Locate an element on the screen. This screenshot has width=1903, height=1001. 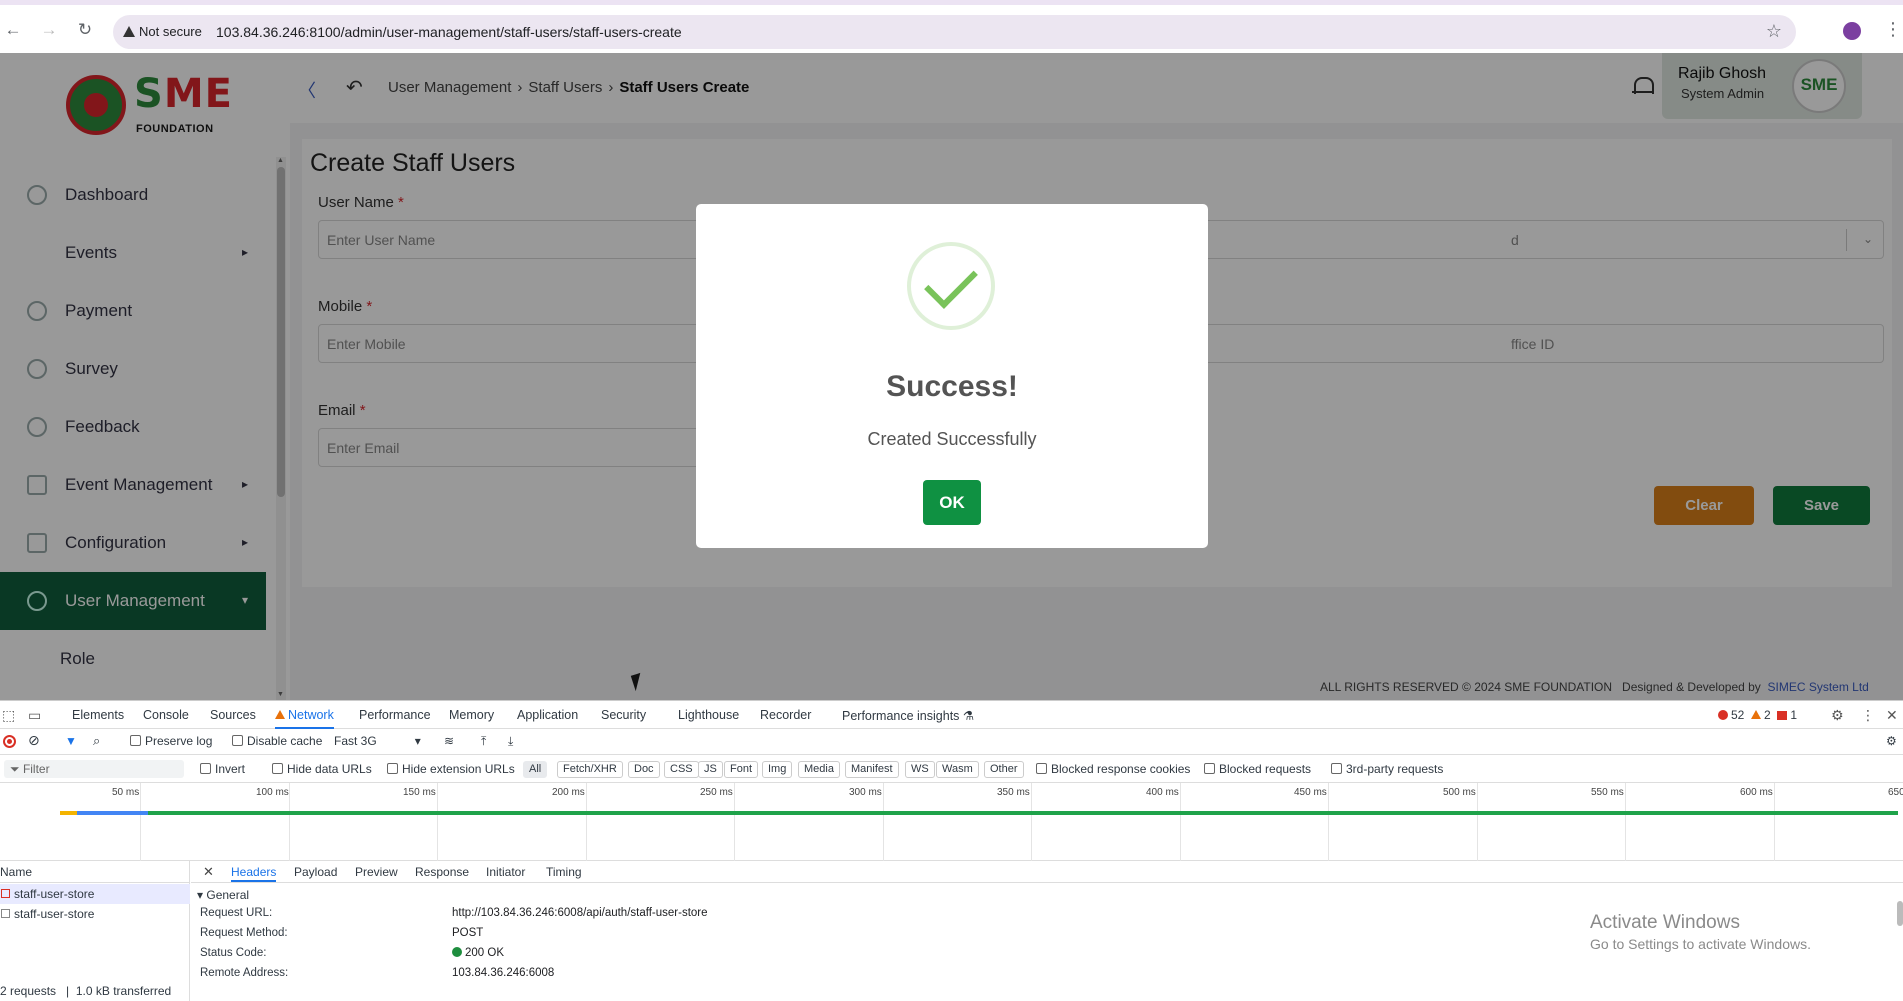
watermark-line-1: Activate Windows is located at coordinates (1665, 922).